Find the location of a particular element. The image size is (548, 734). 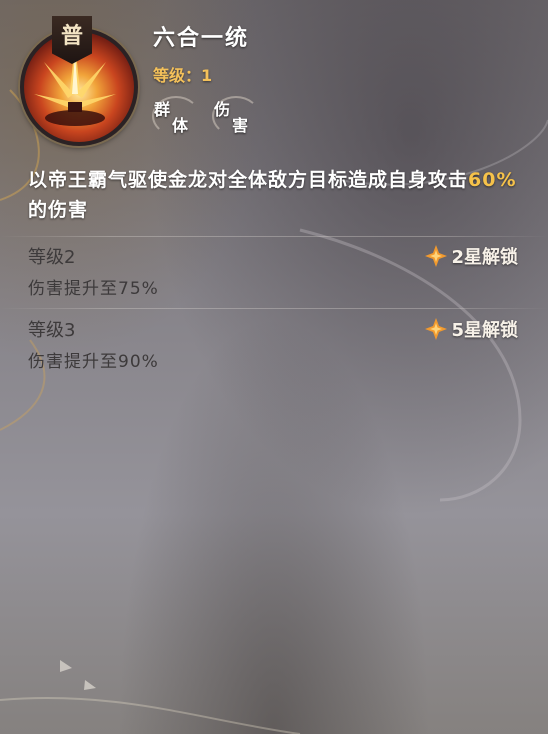

tag-group-target: 群 体 is located at coordinates (176, 116).